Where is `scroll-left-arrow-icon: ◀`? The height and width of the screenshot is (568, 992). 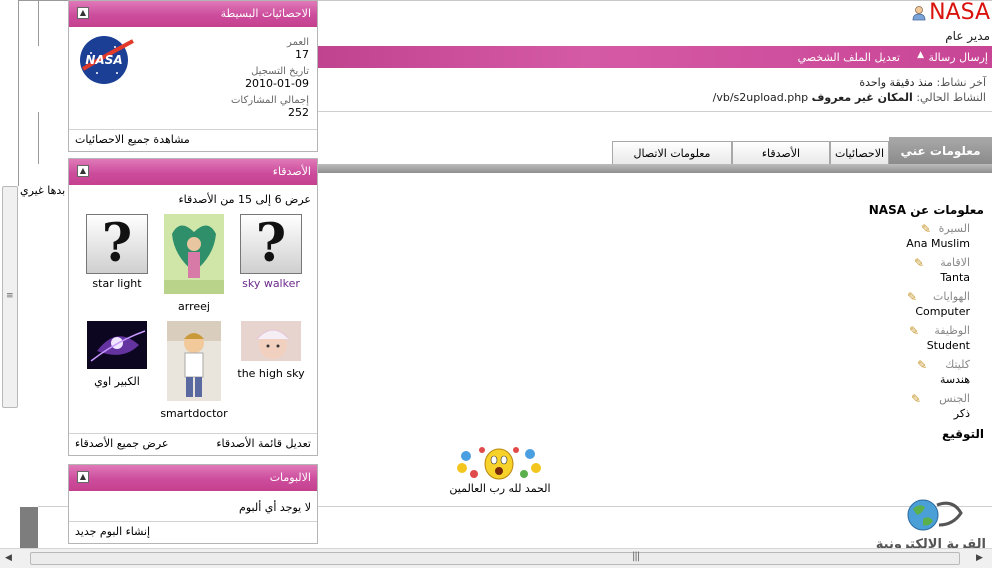
scroll-left-arrow-icon: ◀ is located at coordinates (8, 558).